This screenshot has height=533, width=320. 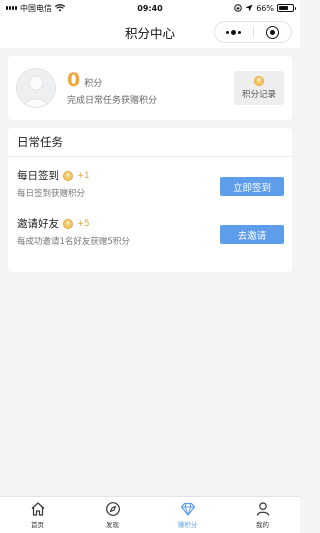 What do you see at coordinates (150, 142) in the screenshot?
I see `daily-tasks-header: 日常任务` at bounding box center [150, 142].